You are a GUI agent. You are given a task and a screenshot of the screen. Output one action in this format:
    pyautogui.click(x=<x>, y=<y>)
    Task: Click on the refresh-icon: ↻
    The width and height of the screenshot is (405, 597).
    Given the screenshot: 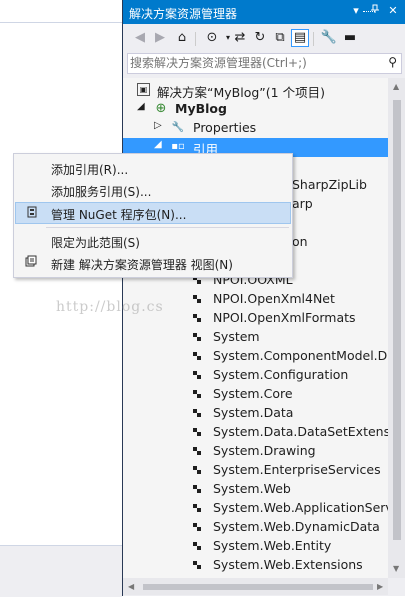 What is the action you would take?
    pyautogui.click(x=260, y=38)
    